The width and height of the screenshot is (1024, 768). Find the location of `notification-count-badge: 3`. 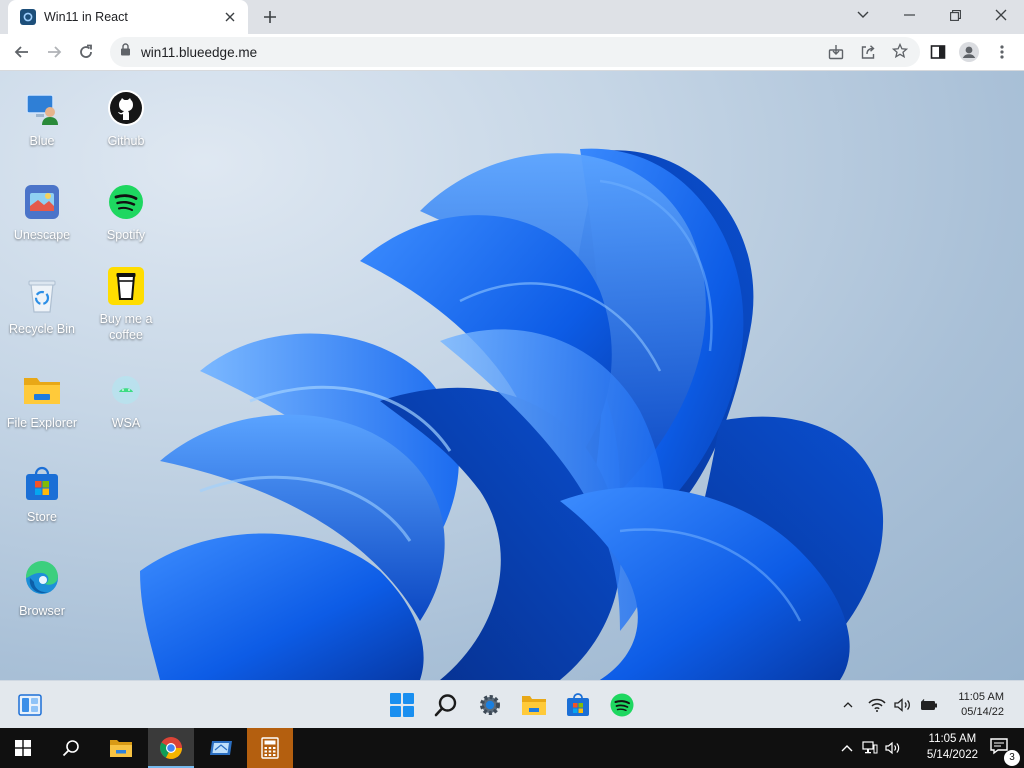

notification-count-badge: 3 is located at coordinates (1012, 758).